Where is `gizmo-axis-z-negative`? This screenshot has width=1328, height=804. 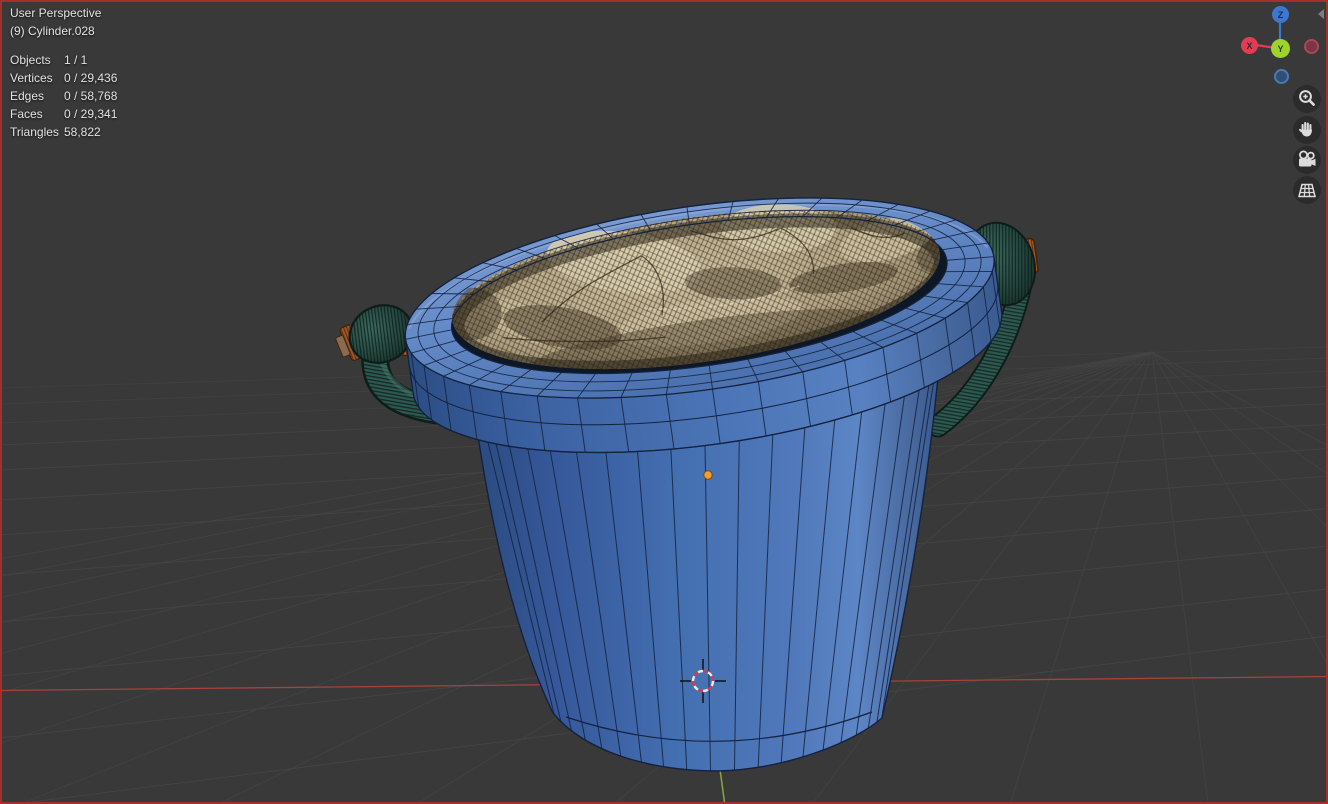 gizmo-axis-z-negative is located at coordinates (1281, 76).